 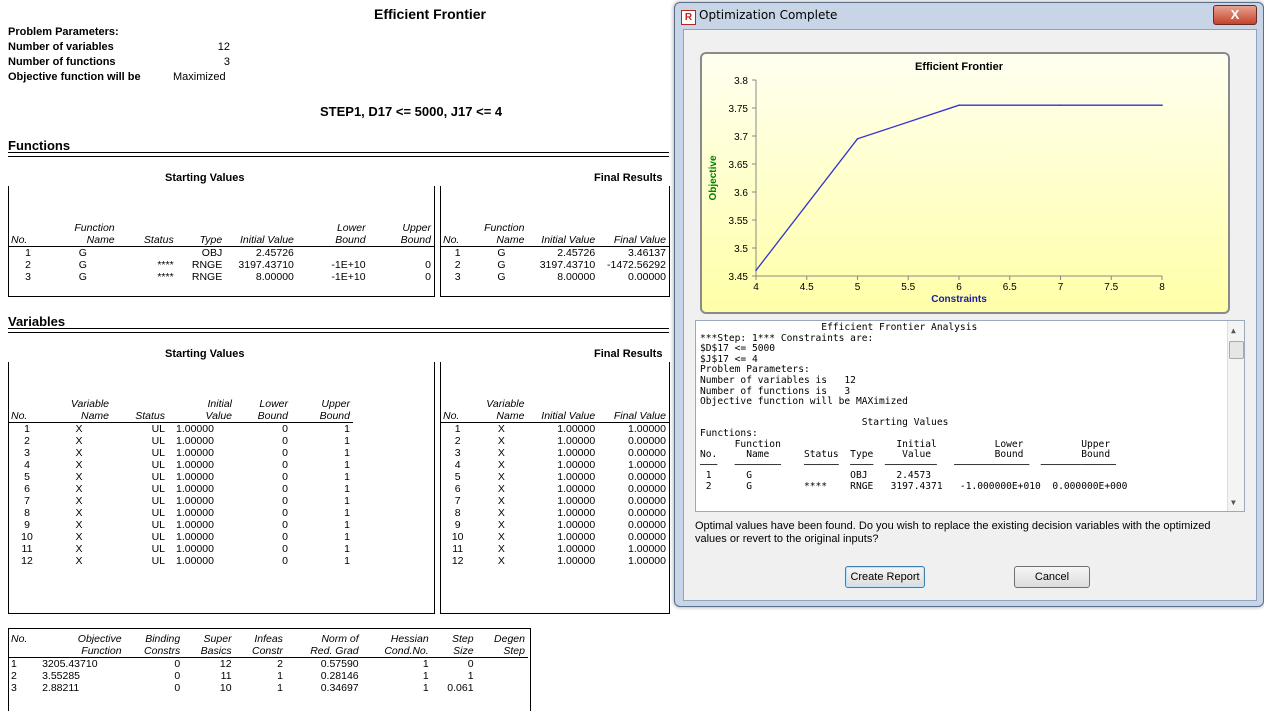 What do you see at coordinates (1235, 416) in the screenshot?
I see `log-scrollbar: ▲ ▼` at bounding box center [1235, 416].